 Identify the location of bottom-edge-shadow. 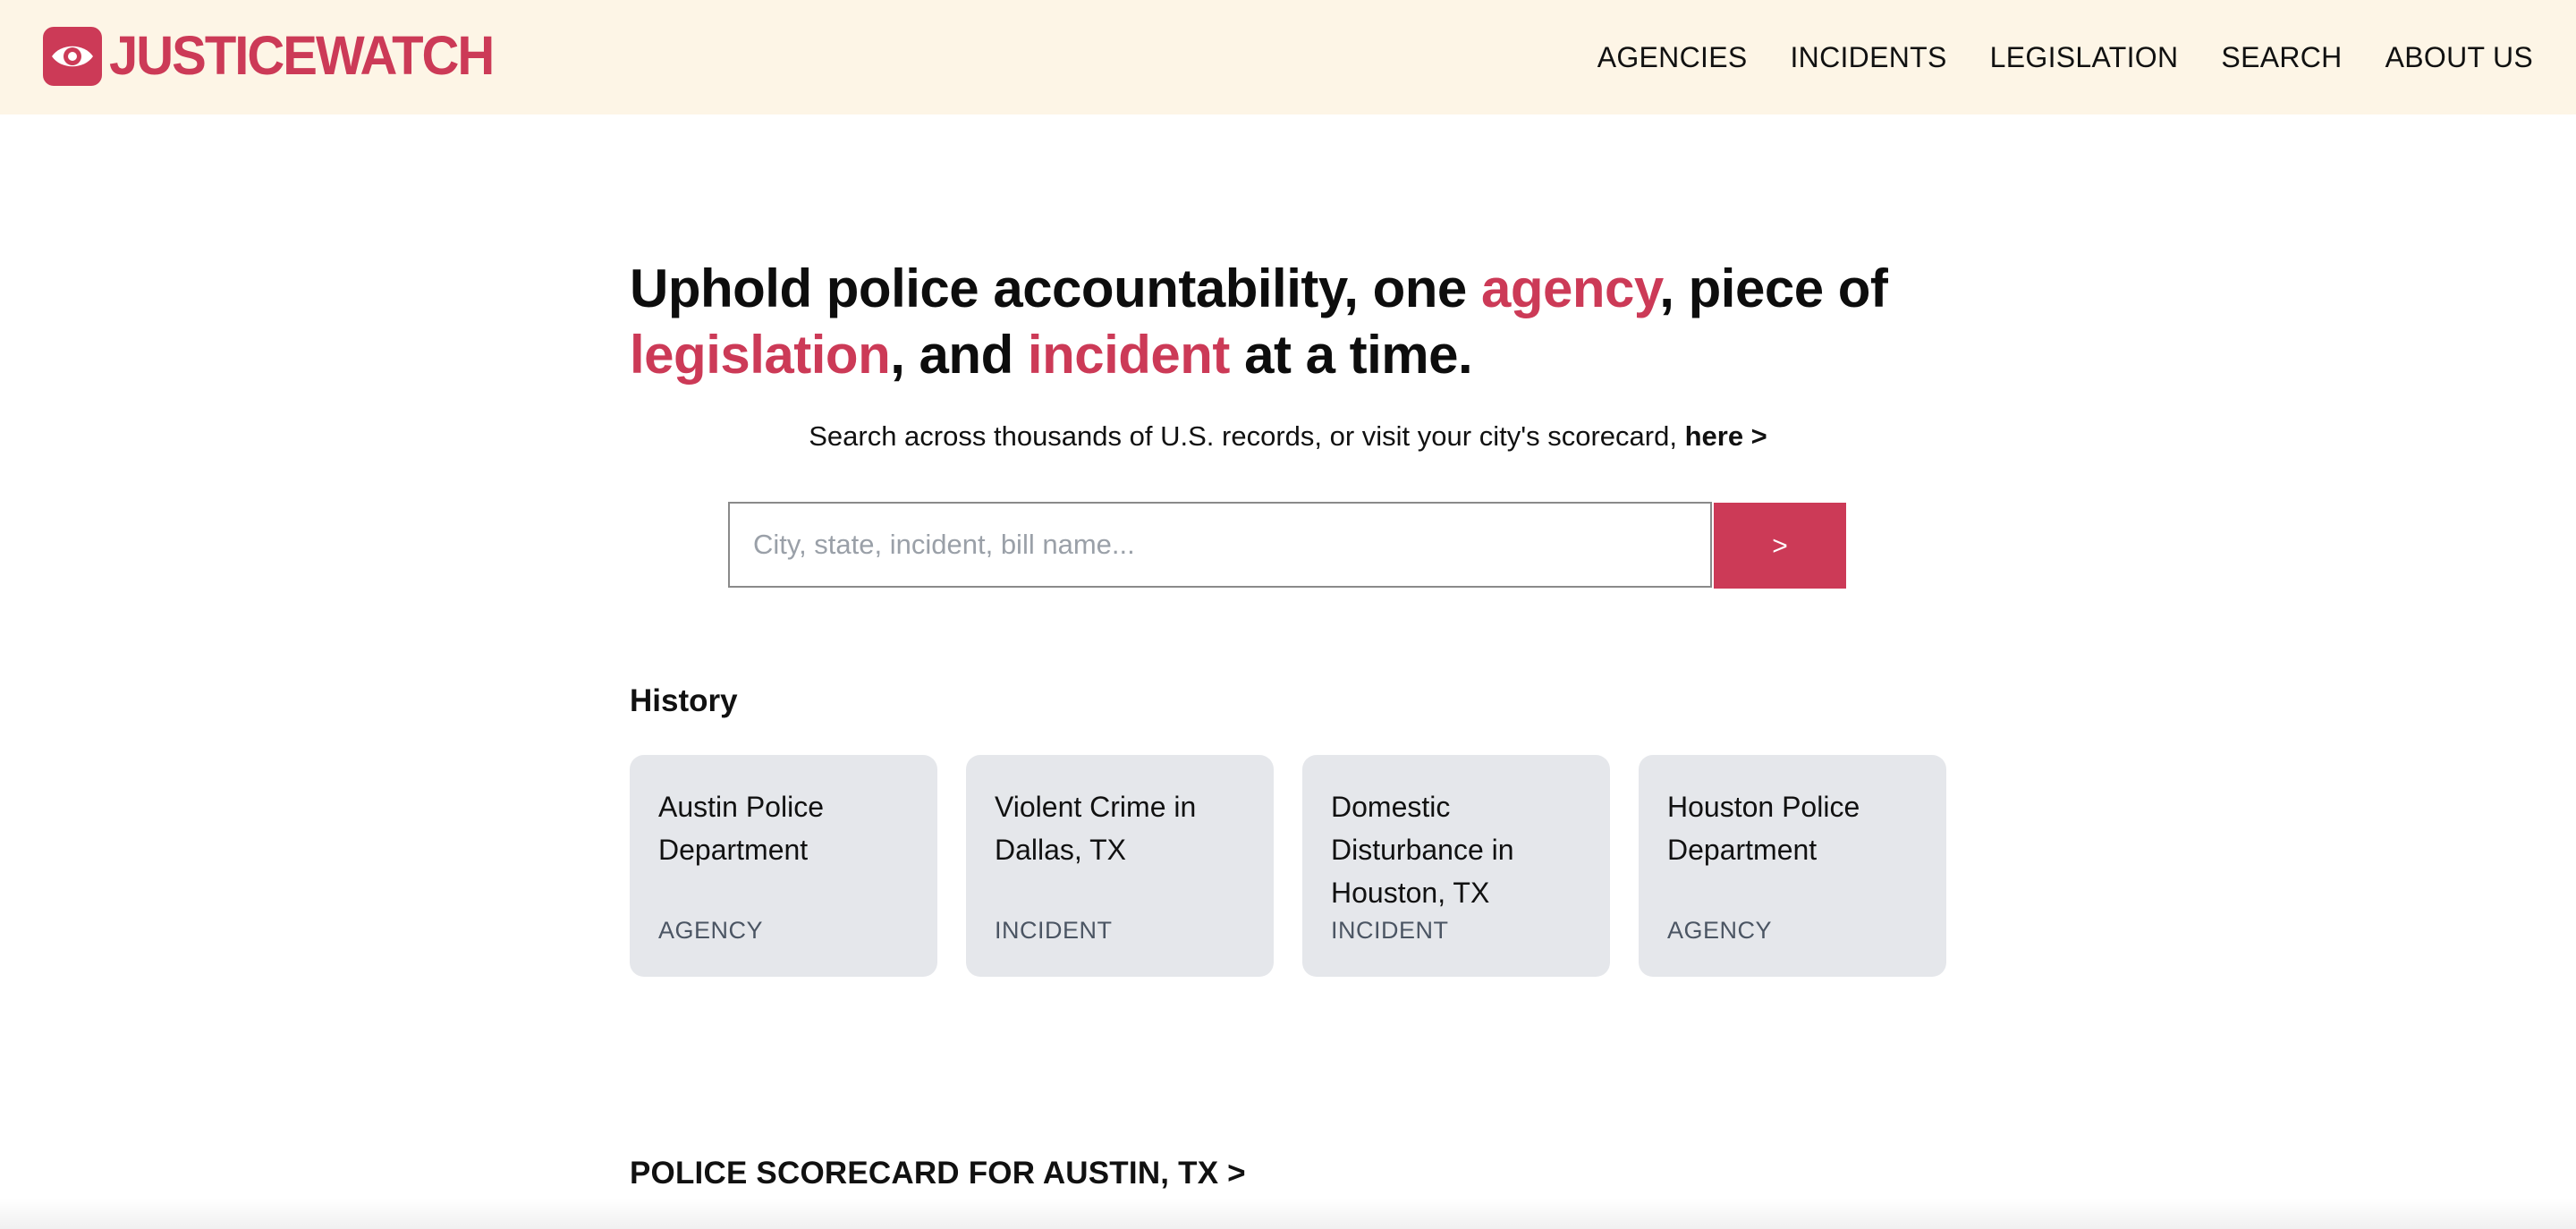
(1288, 1214).